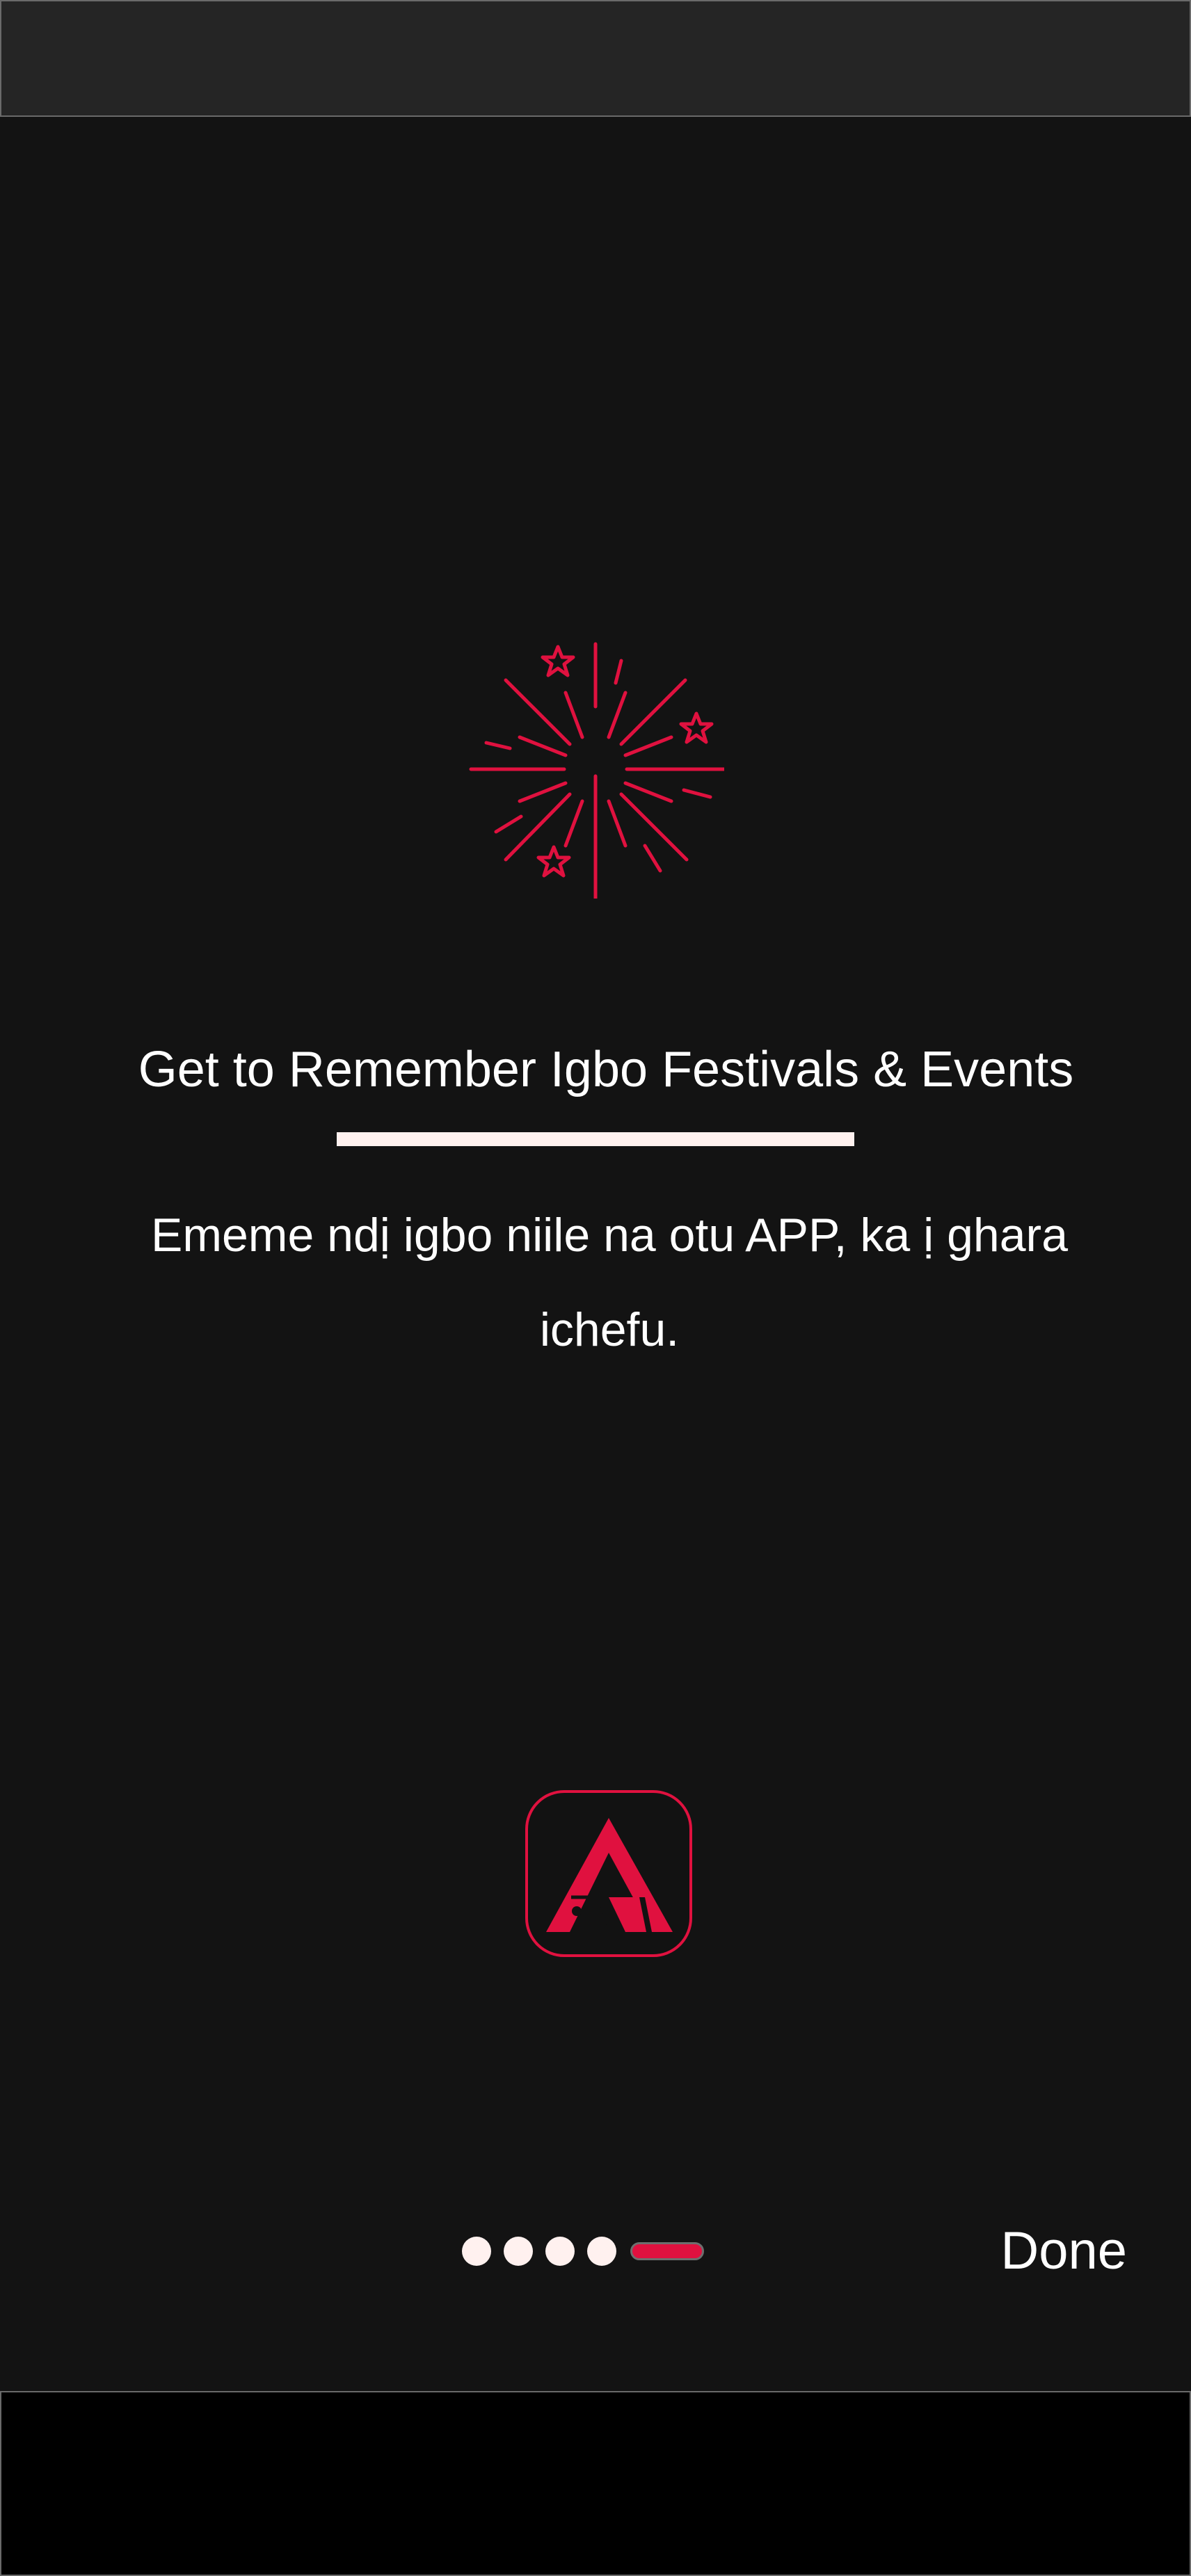 Image resolution: width=1191 pixels, height=2576 pixels. Describe the element at coordinates (1043, 2251) in the screenshot. I see `done-button: Done` at that location.